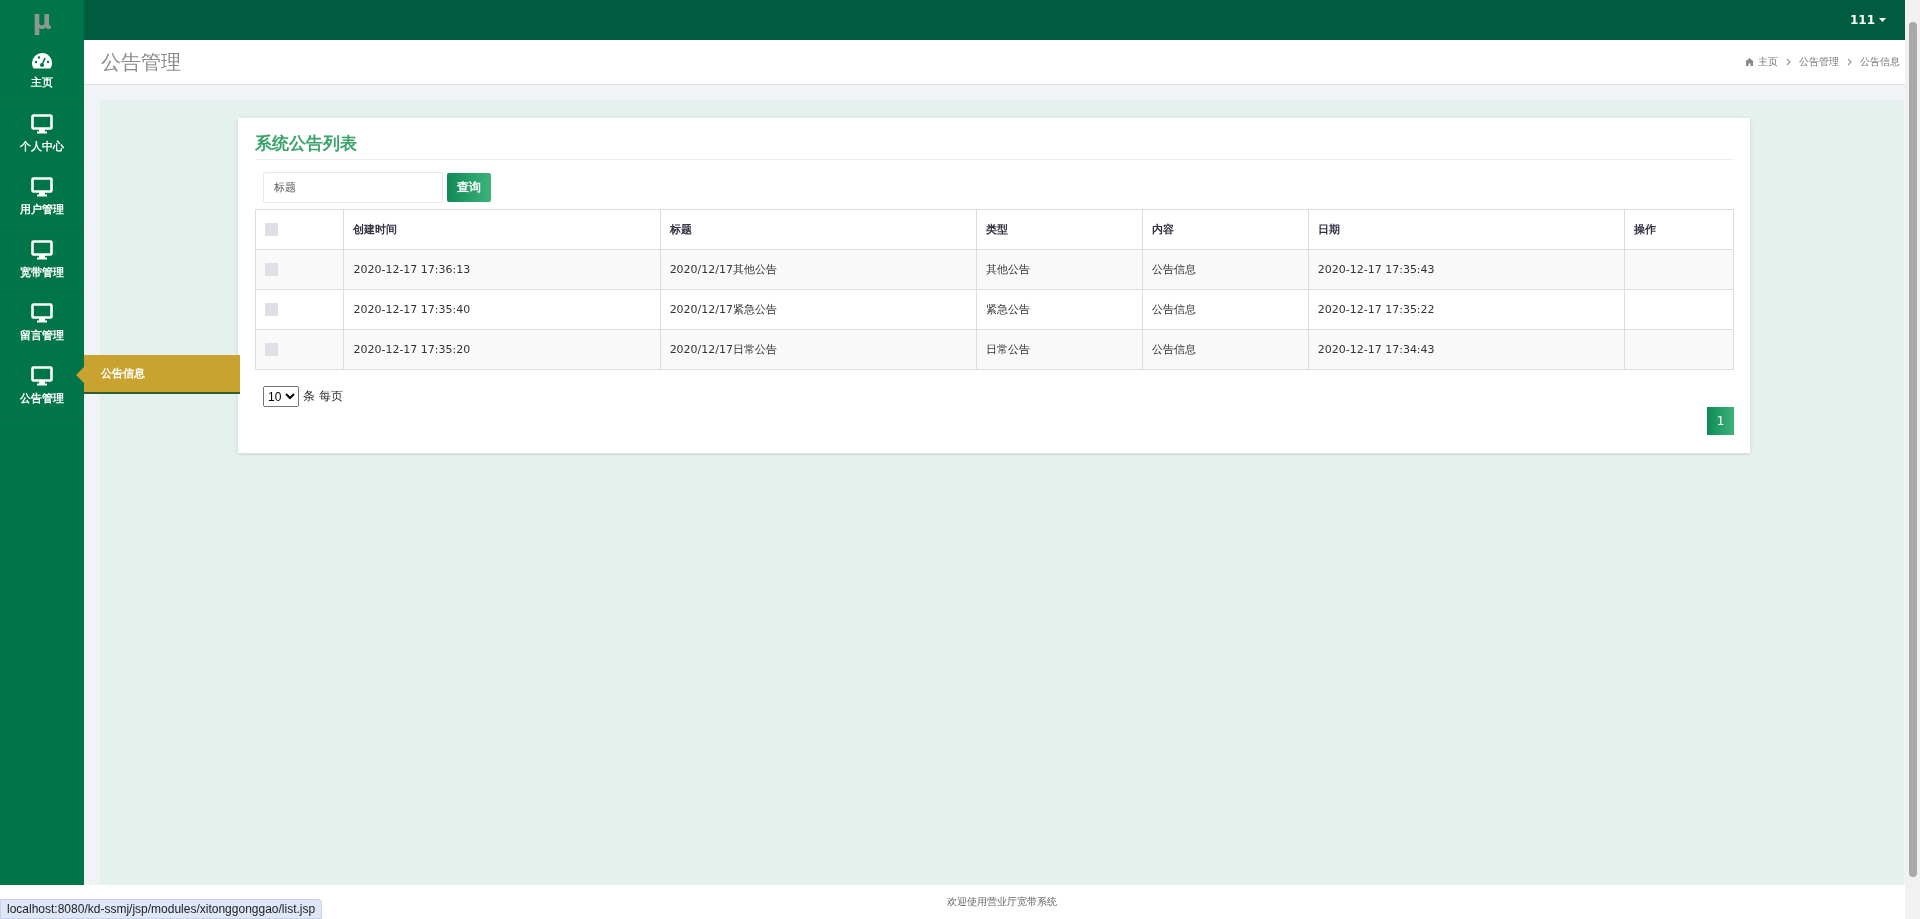  What do you see at coordinates (502, 229) in the screenshot?
I see `column-header: 创建时间` at bounding box center [502, 229].